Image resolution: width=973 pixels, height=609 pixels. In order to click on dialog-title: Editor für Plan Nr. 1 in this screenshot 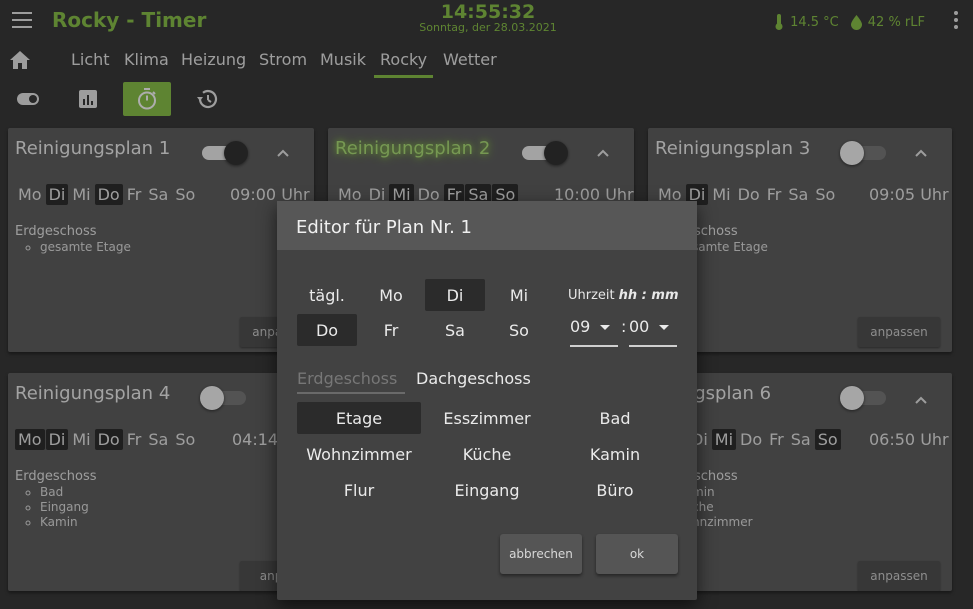, I will do `click(384, 227)`.